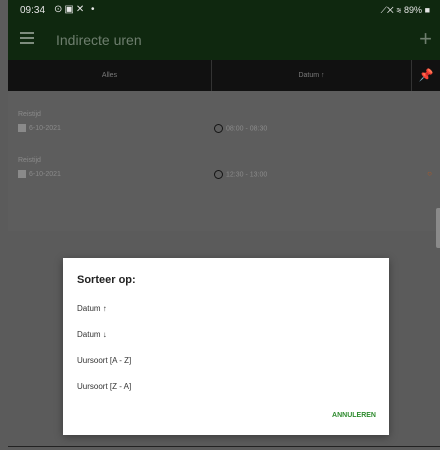  I want to click on cancel-button: ANNULEREN, so click(354, 415).